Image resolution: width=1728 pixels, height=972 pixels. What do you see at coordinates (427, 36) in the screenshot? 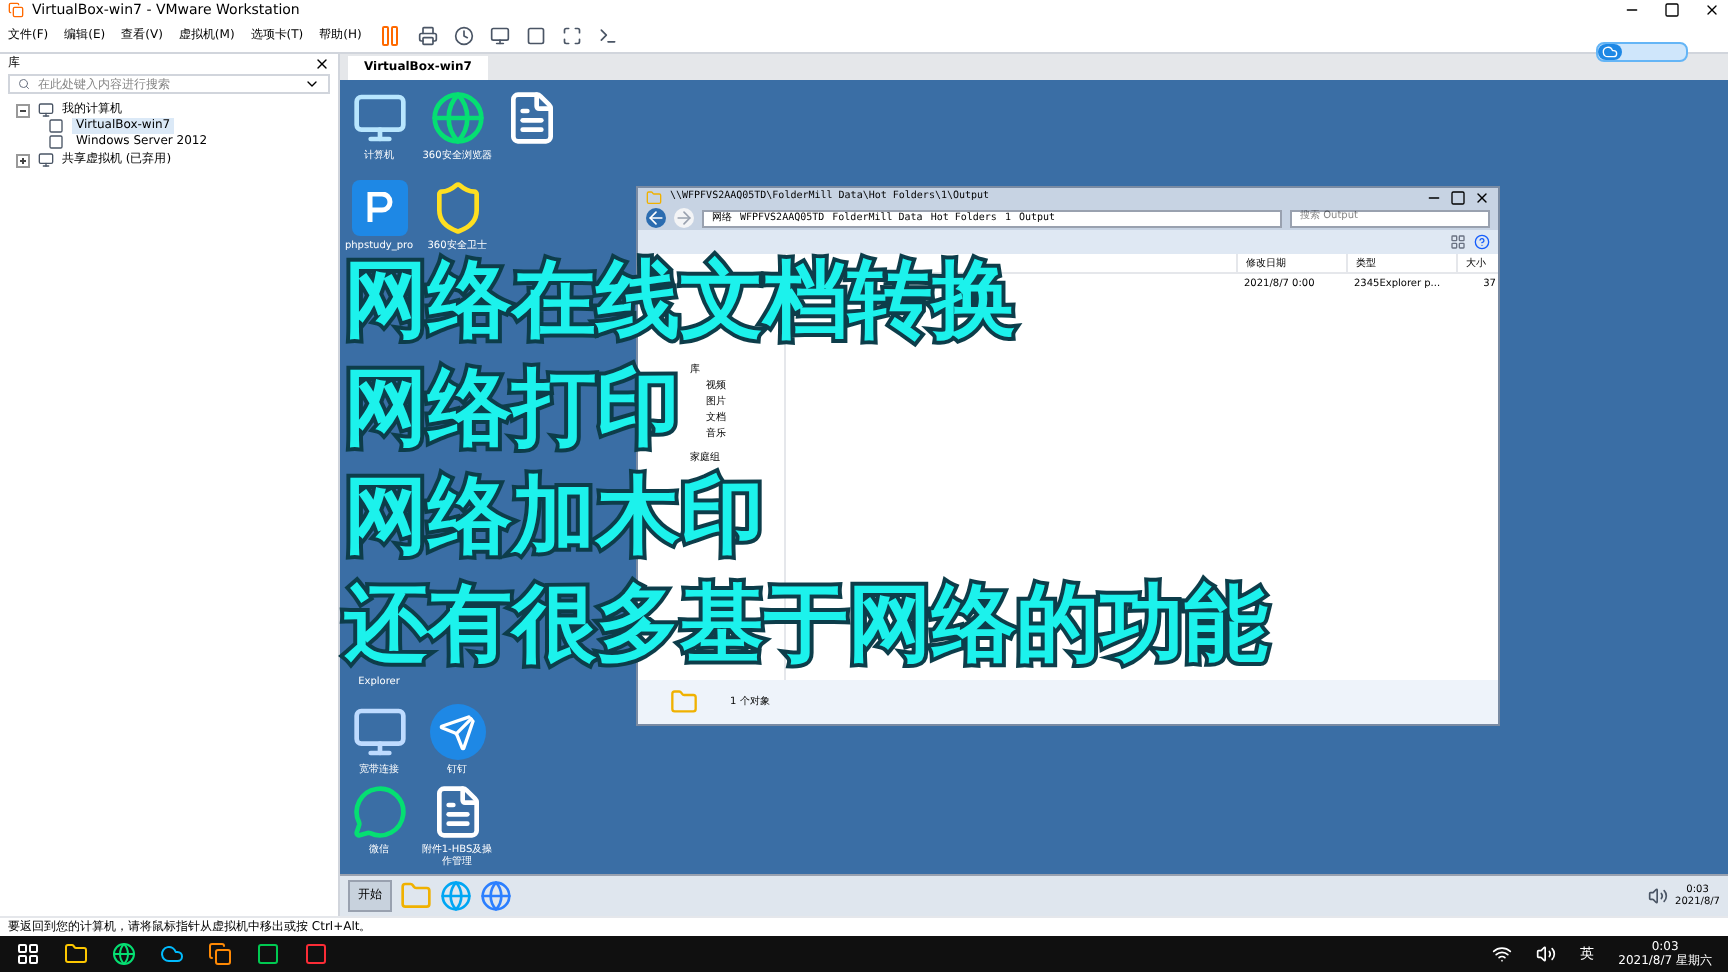
I see `printer-icon` at bounding box center [427, 36].